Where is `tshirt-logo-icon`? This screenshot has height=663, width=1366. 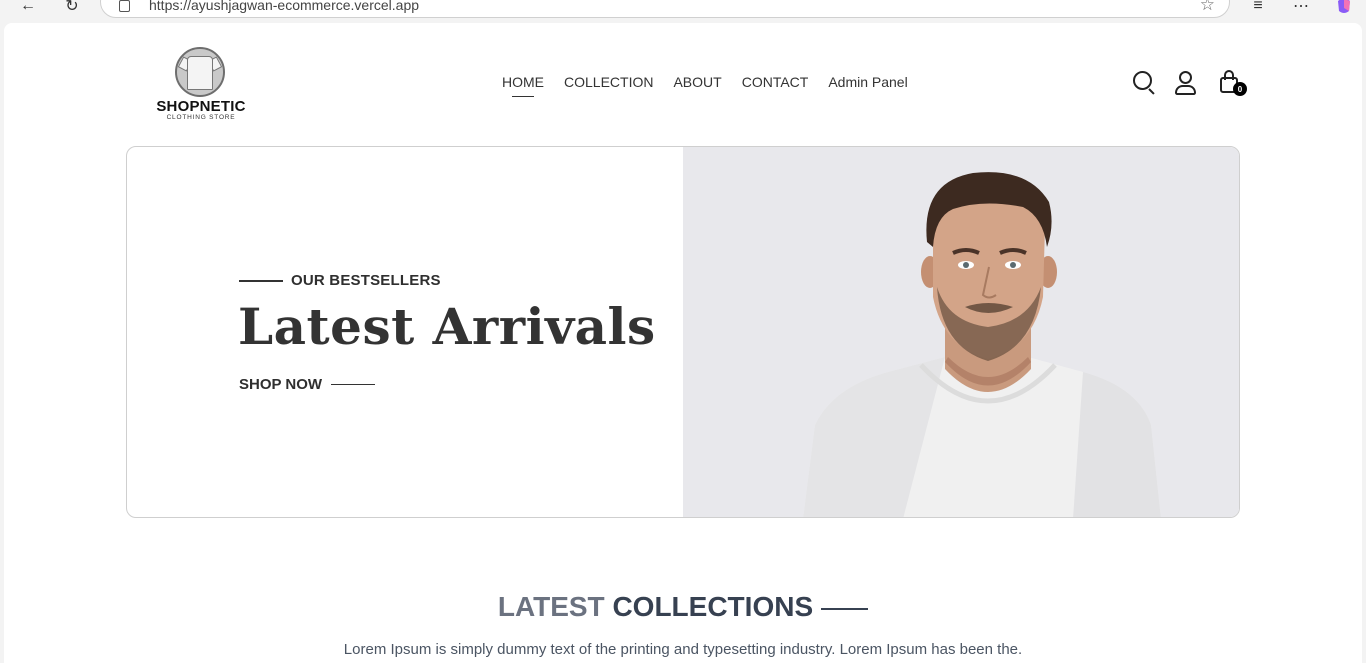
tshirt-logo-icon is located at coordinates (200, 72).